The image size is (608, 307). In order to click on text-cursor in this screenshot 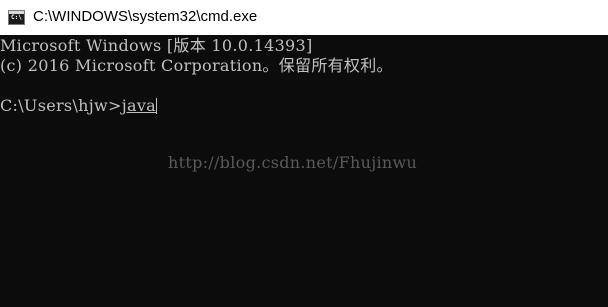, I will do `click(156, 106)`.